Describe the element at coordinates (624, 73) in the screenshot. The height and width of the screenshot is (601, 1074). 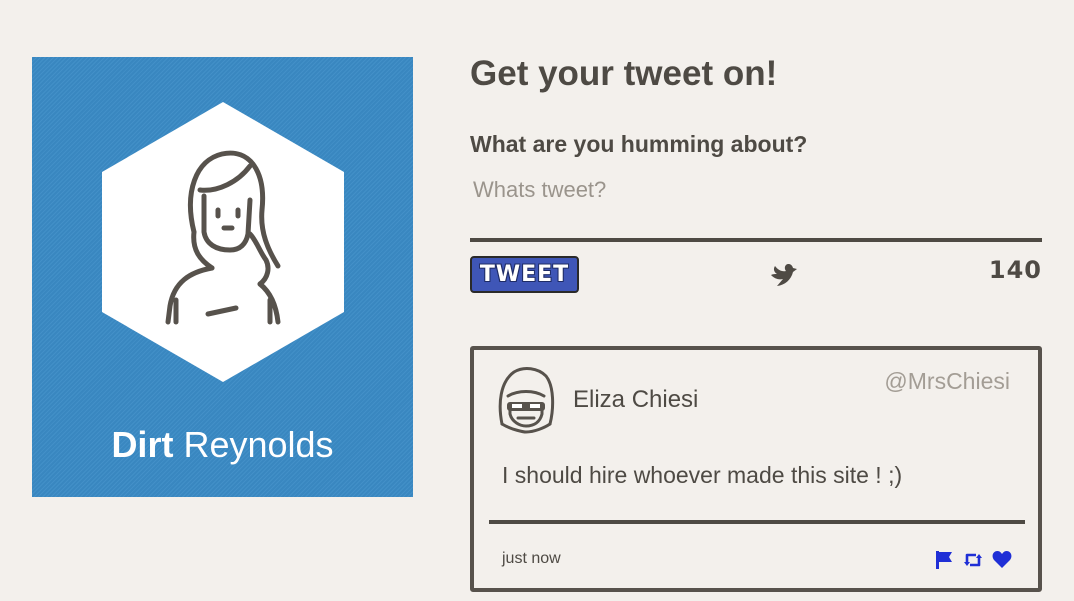
I see `compose-title: Get your tweet on!` at that location.